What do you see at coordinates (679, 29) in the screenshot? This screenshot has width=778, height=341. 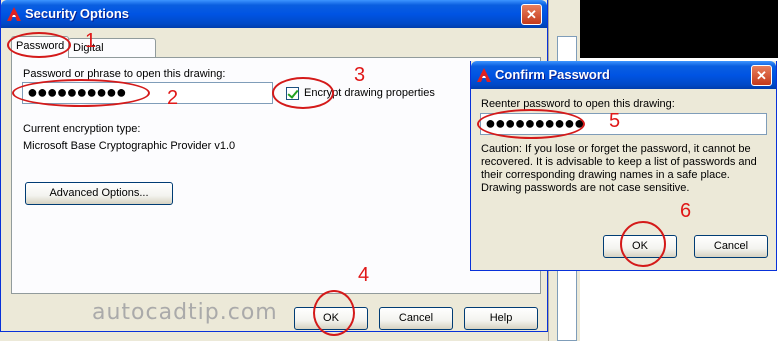 I see `background-dark-area` at bounding box center [679, 29].